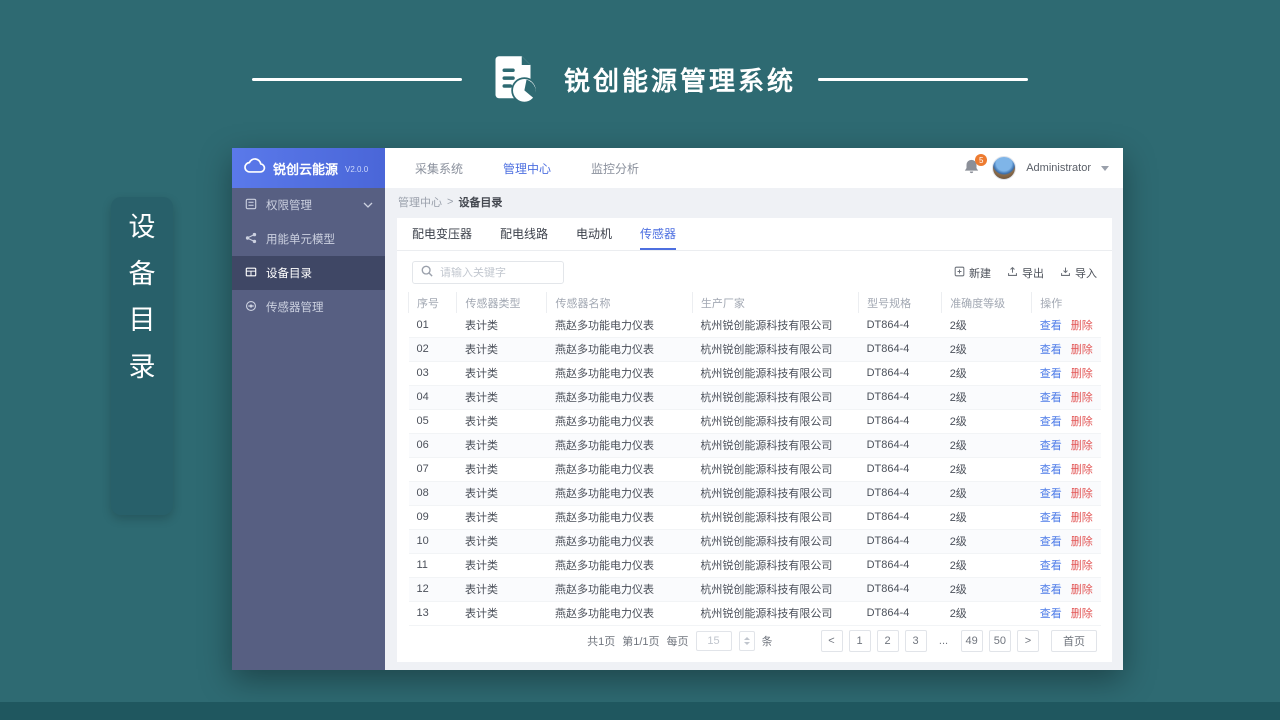  Describe the element at coordinates (432, 517) in the screenshot. I see `table-cell: 09` at that location.